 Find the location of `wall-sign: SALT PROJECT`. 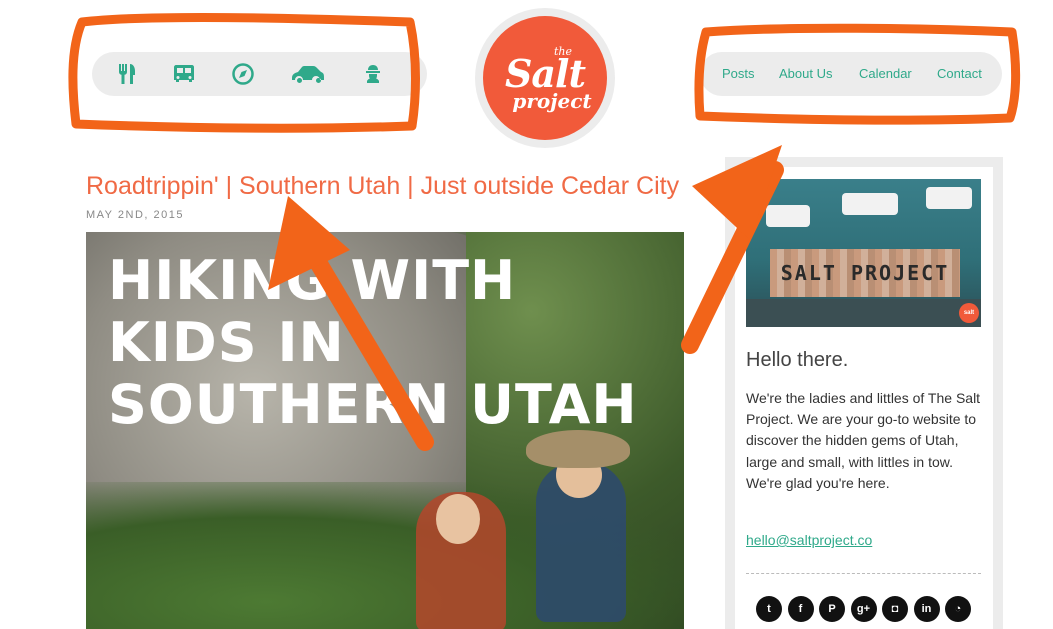

wall-sign: SALT PROJECT is located at coordinates (865, 273).